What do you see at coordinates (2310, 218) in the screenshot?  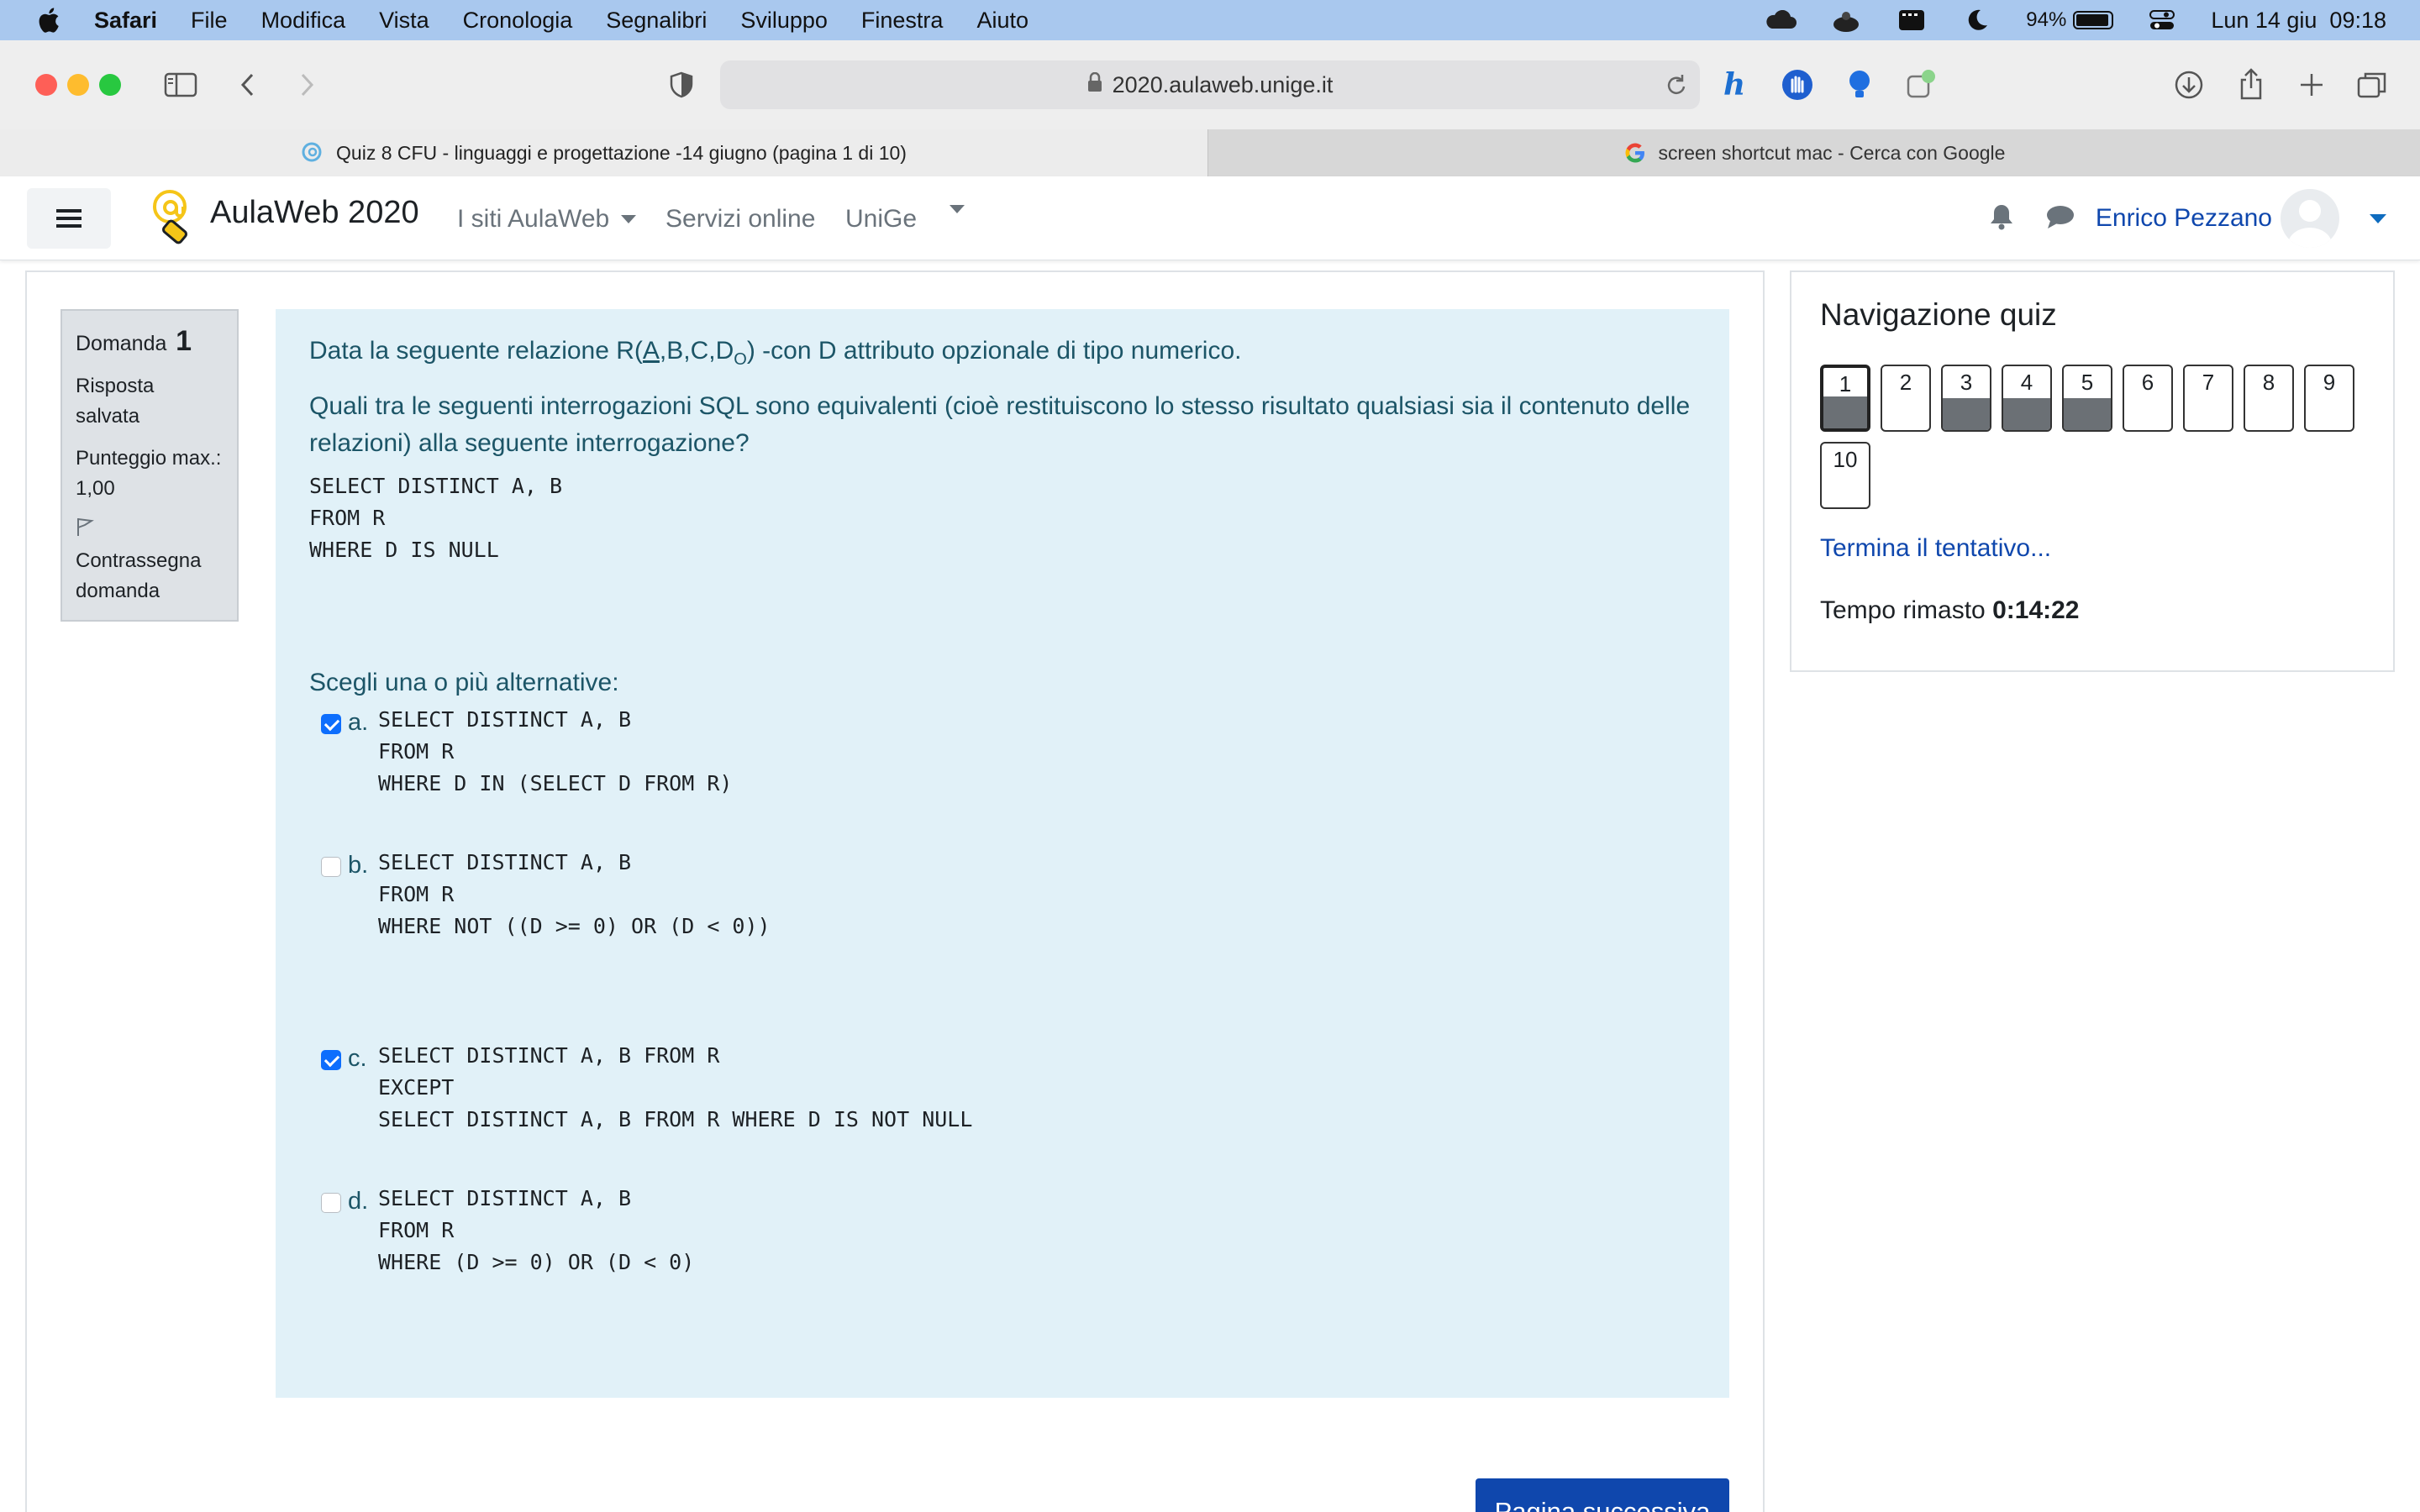 I see `avatar` at bounding box center [2310, 218].